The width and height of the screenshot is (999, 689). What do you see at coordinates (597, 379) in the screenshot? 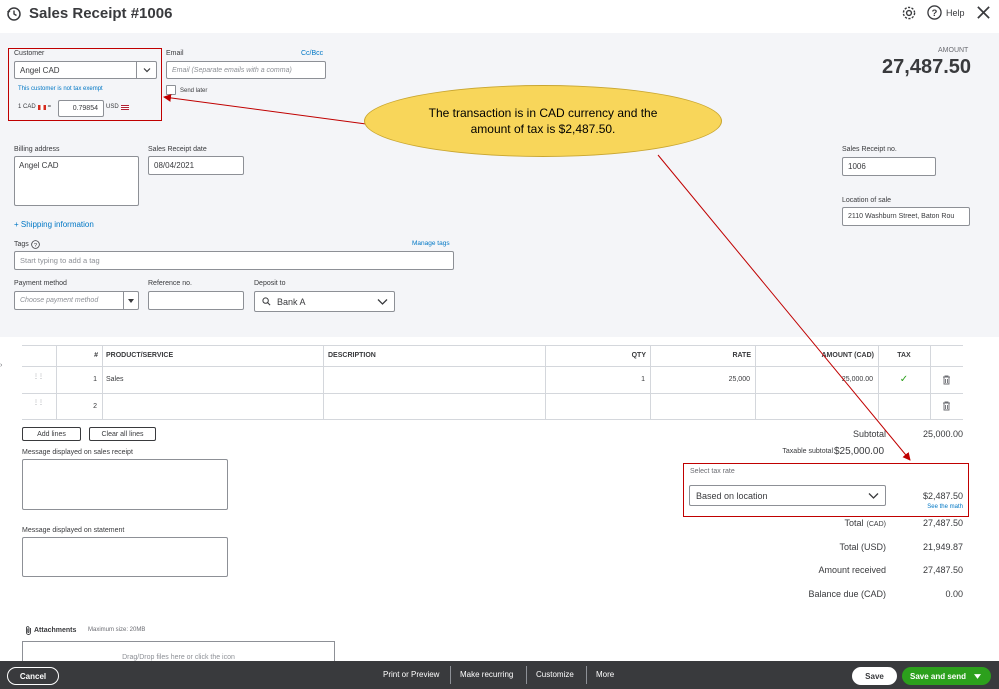
I see `row1-qty: 1` at bounding box center [597, 379].